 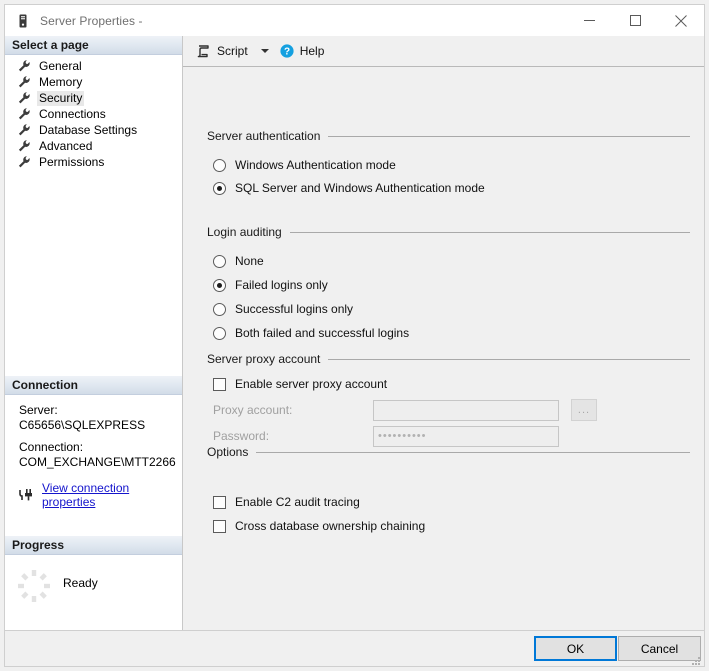 I want to click on progress-header: Progress, so click(x=93, y=545).